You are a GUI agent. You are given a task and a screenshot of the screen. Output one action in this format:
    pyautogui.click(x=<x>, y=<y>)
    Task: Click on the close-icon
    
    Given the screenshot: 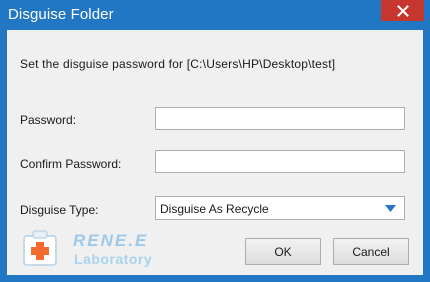 What is the action you would take?
    pyautogui.click(x=402, y=10)
    